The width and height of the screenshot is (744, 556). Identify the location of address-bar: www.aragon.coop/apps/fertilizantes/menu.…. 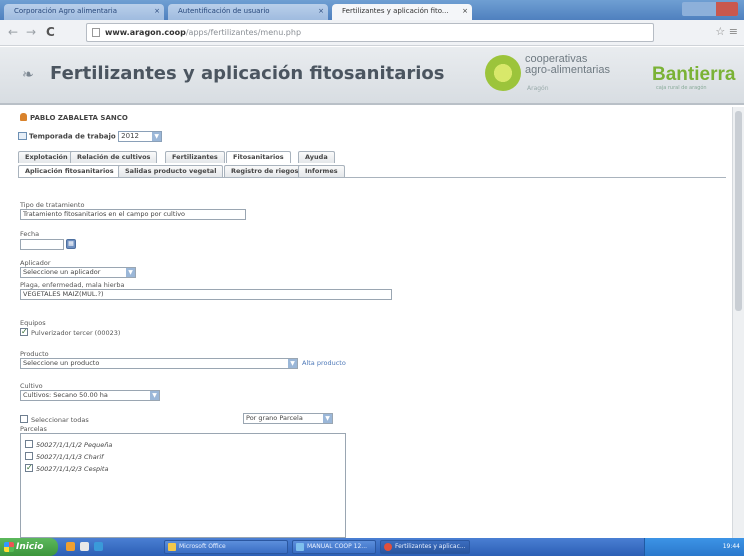
(370, 32).